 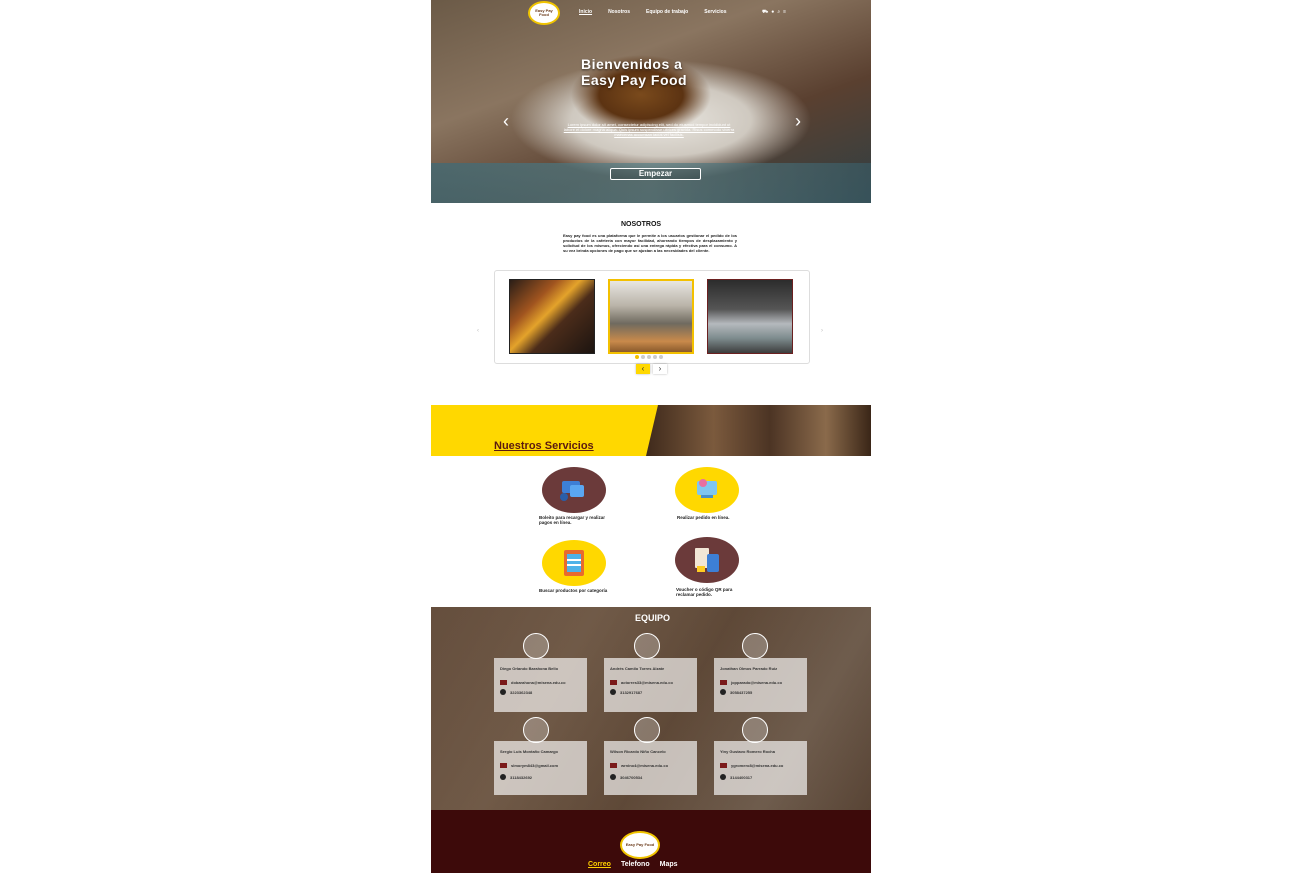 I want to click on services-title: Nuestros Servicios, so click(x=544, y=446).